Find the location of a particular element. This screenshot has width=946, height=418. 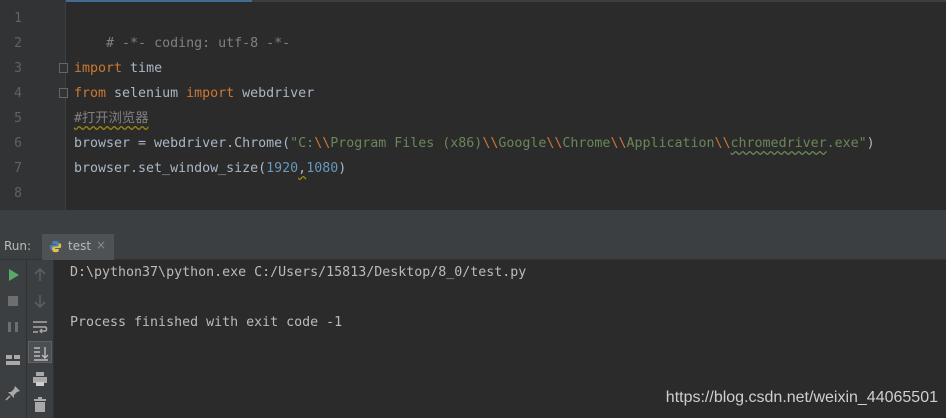

layout-icon is located at coordinates (13, 360).